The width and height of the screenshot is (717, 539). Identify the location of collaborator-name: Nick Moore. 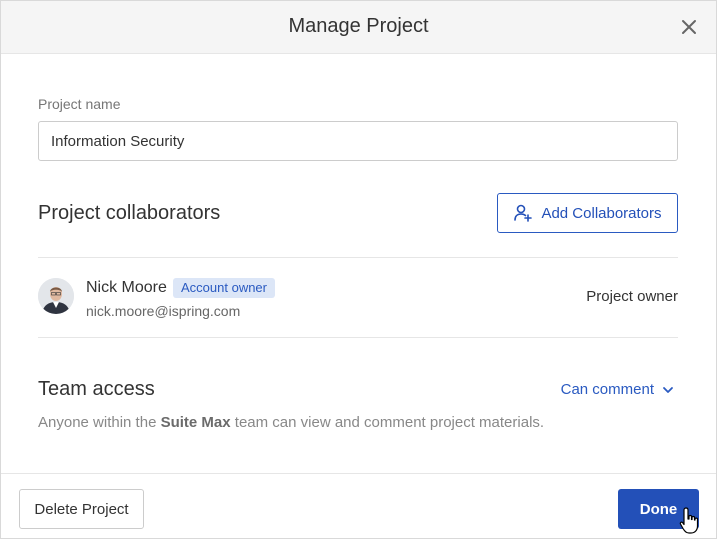
(126, 287).